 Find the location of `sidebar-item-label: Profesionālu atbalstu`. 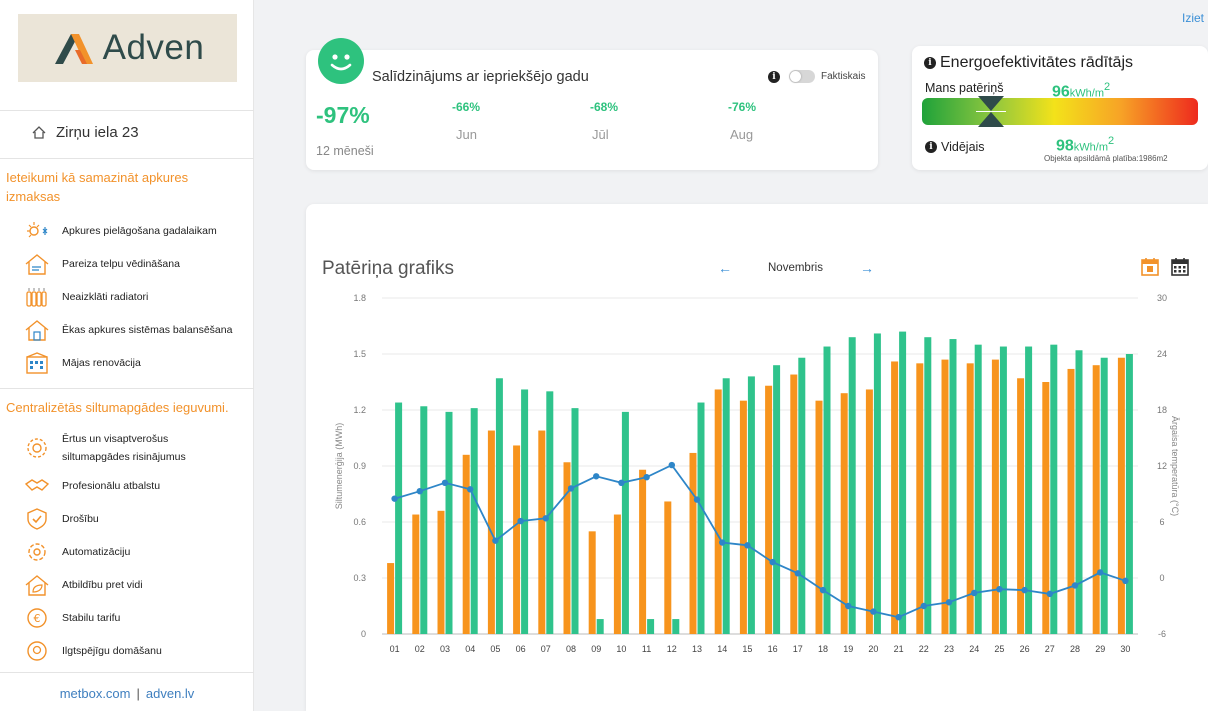

sidebar-item-label: Profesionālu atbalstu is located at coordinates (111, 486).